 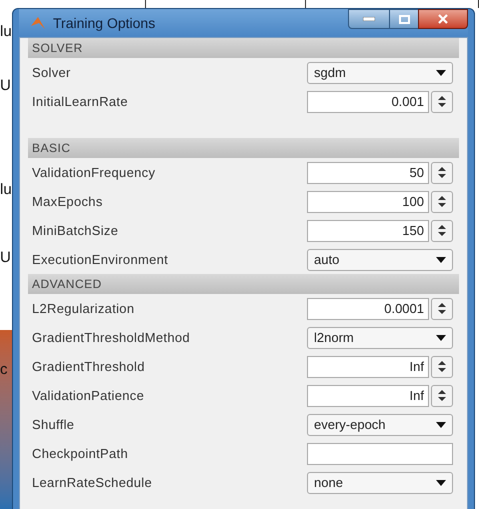 I want to click on minimize-button, so click(x=369, y=19).